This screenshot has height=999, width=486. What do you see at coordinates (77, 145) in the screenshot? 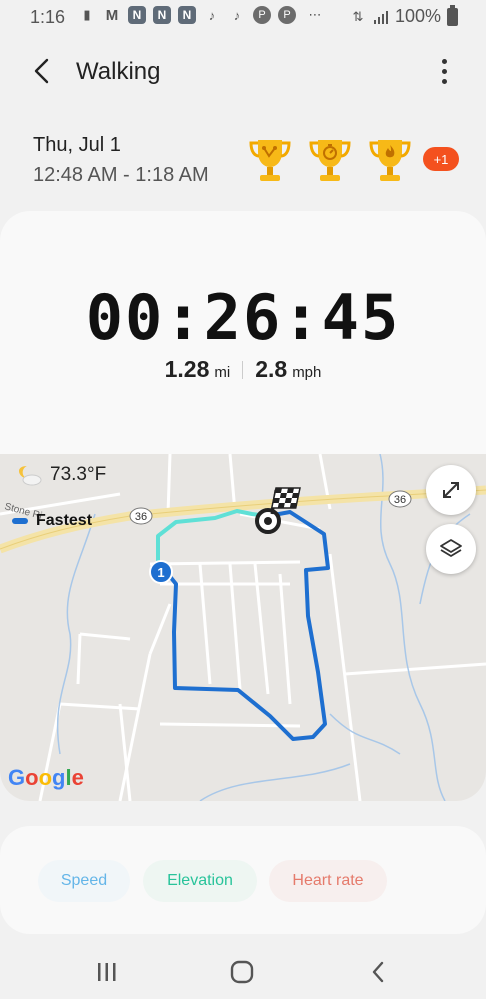
I see `session-date: Thu, Jul 1` at bounding box center [77, 145].